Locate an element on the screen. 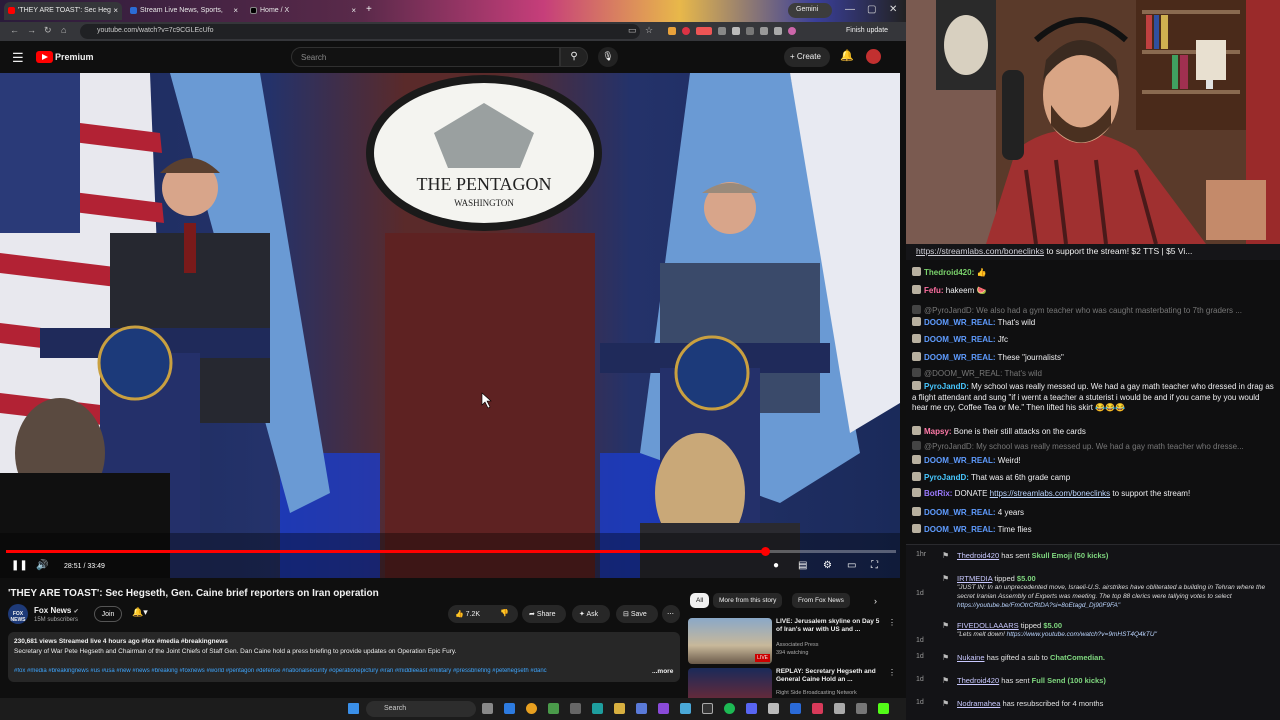 The height and width of the screenshot is (720, 1280). spotify-icon is located at coordinates (729, 708).